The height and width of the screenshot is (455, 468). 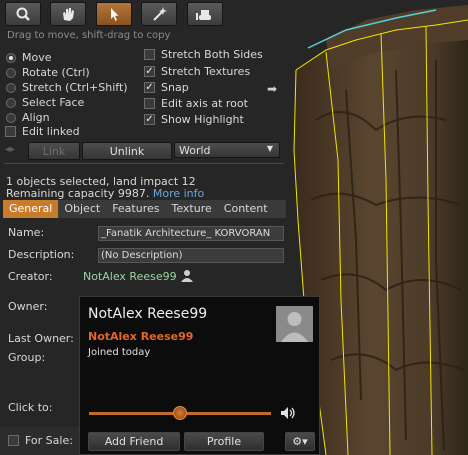 I want to click on avatar, so click(x=294, y=324).